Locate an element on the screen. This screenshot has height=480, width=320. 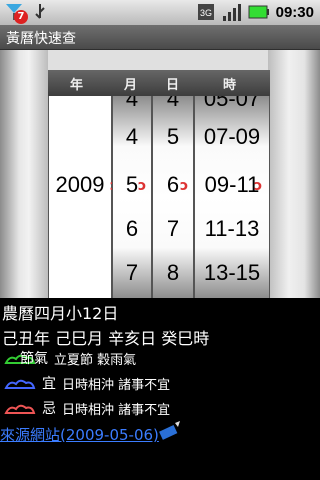
usb-icon is located at coordinates (40, 11).